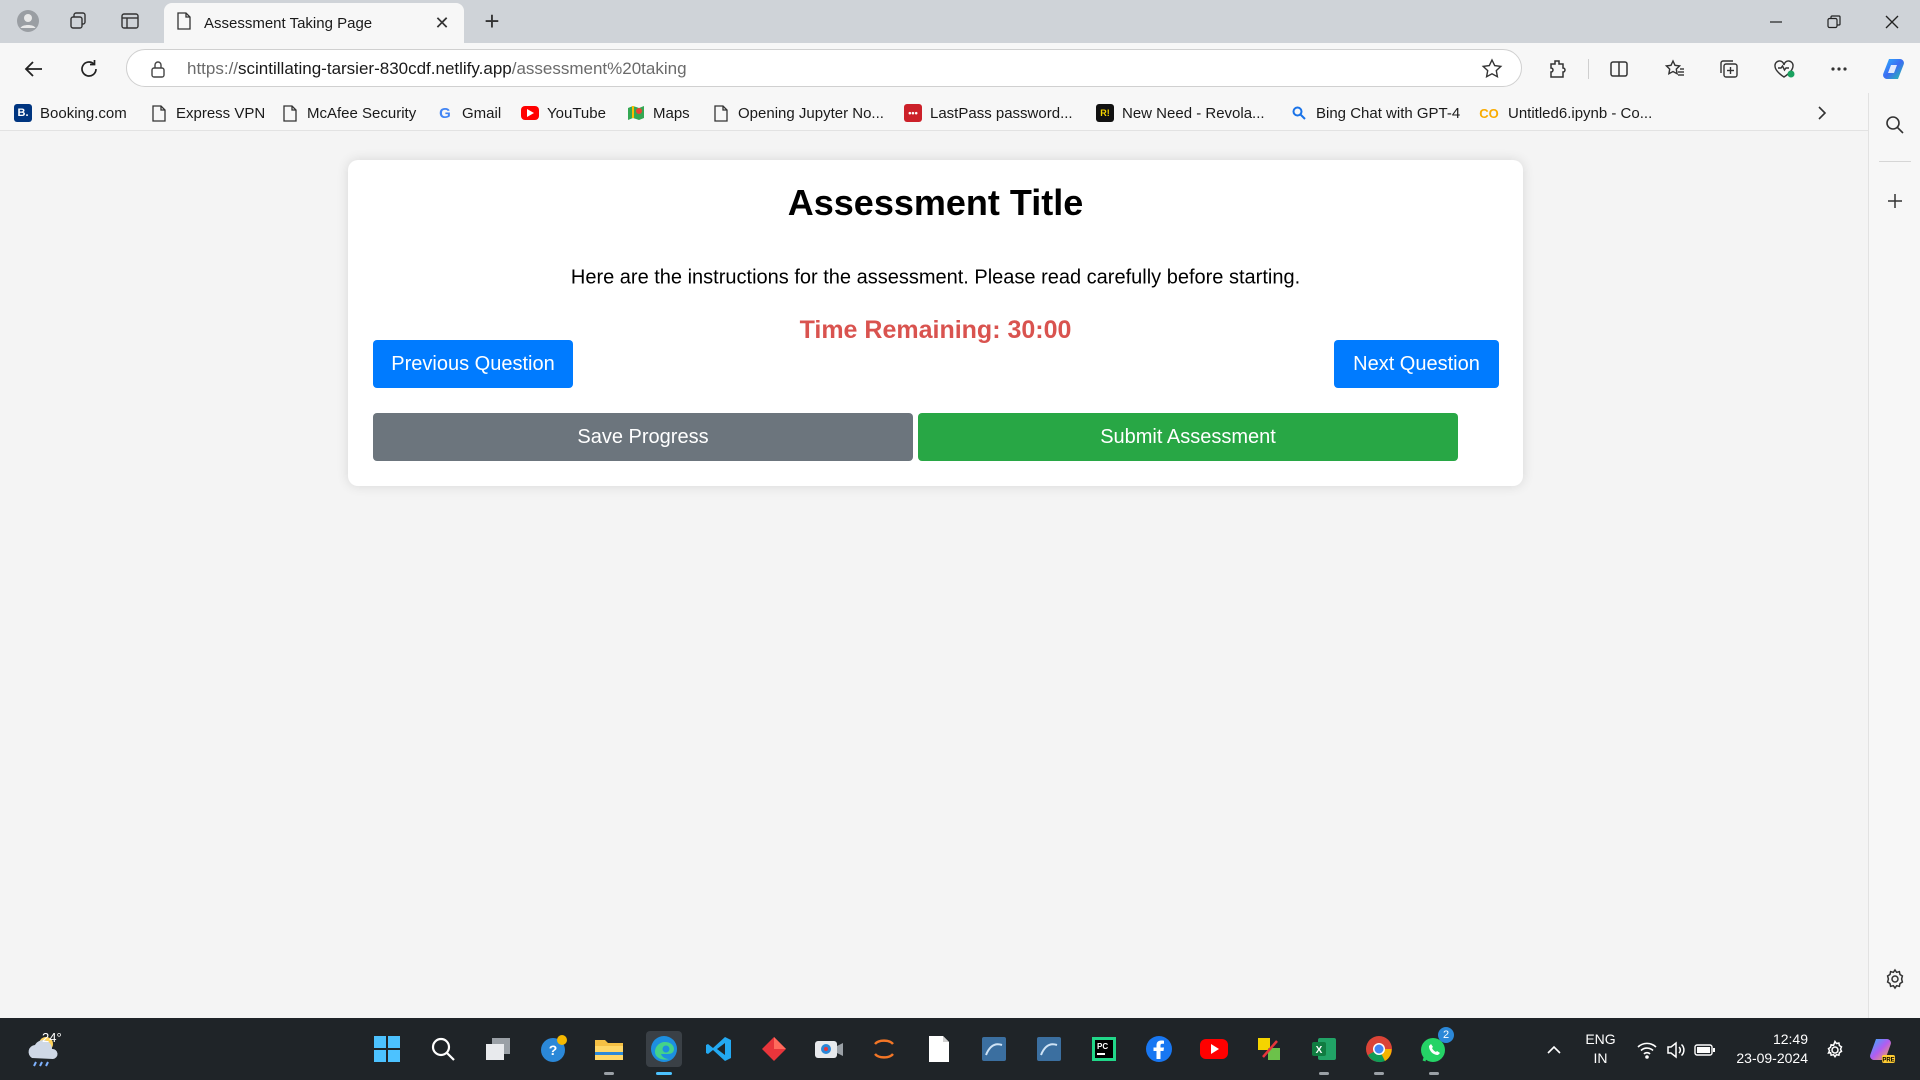 The image size is (1920, 1080). What do you see at coordinates (443, 1049) in the screenshot?
I see `taskbar-search-icon` at bounding box center [443, 1049].